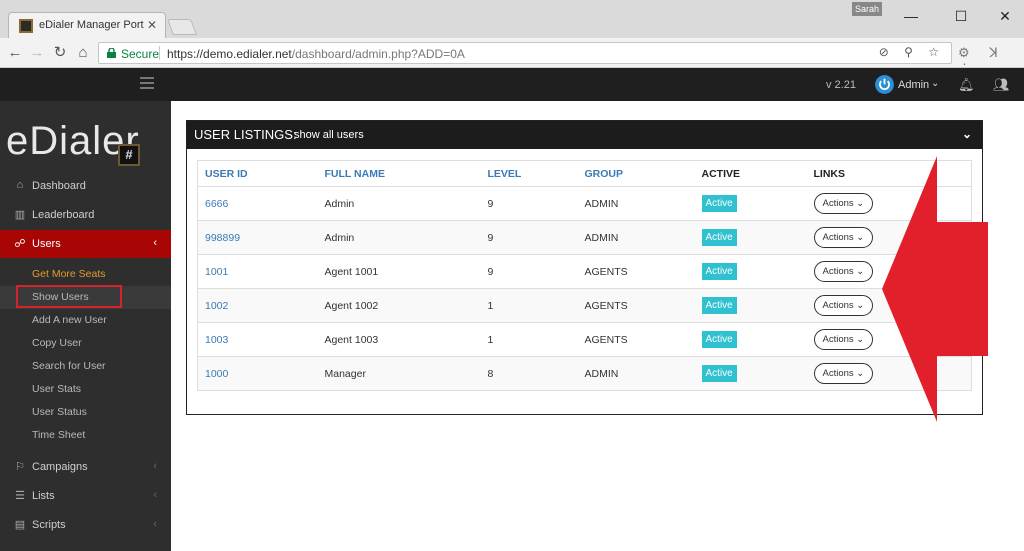 The height and width of the screenshot is (551, 1024). I want to click on user-id-link: 6666, so click(257, 203).